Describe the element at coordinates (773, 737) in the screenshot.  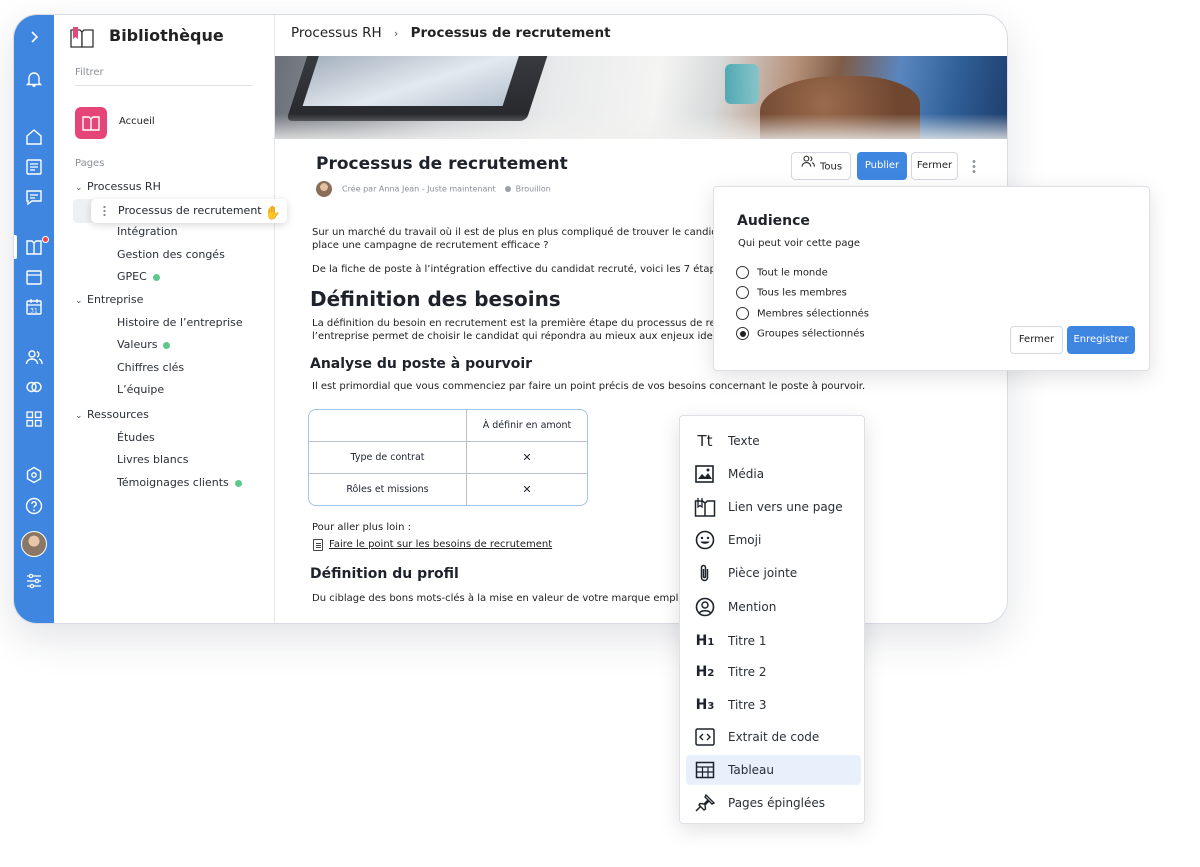
I see `menu-item-extrait-code: Extrait de code` at that location.